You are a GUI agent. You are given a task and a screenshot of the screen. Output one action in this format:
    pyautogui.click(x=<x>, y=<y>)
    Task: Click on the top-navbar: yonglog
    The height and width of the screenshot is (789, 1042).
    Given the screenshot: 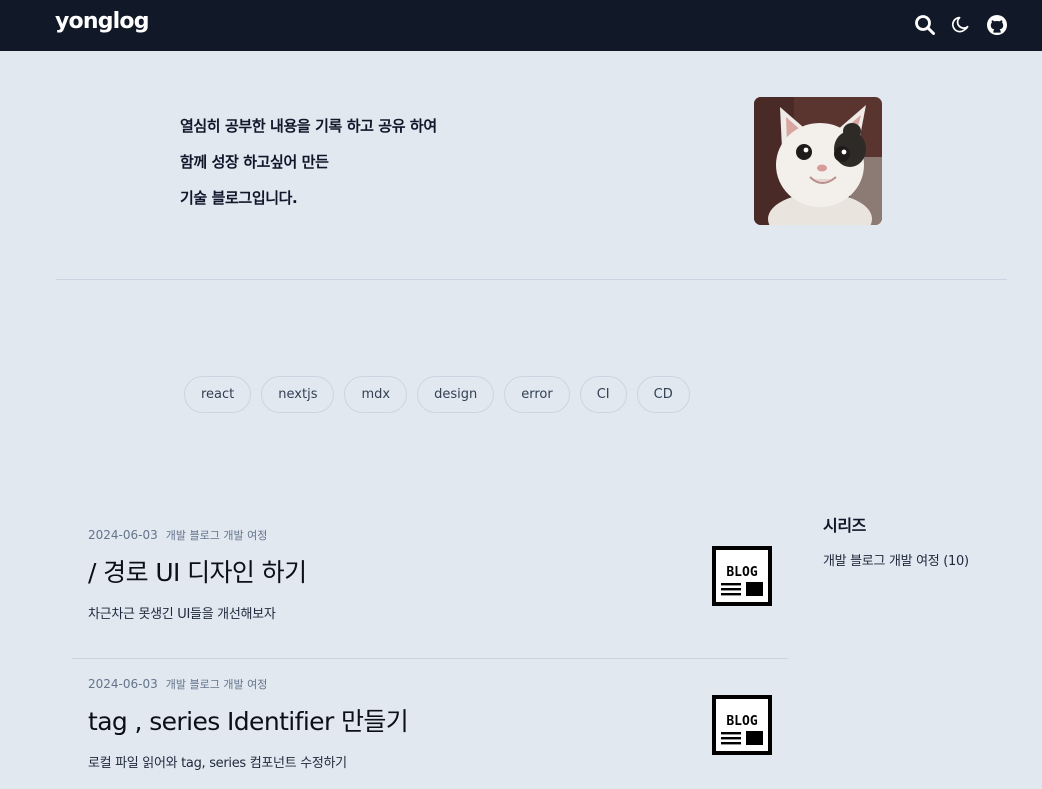 What is the action you would take?
    pyautogui.click(x=521, y=25)
    